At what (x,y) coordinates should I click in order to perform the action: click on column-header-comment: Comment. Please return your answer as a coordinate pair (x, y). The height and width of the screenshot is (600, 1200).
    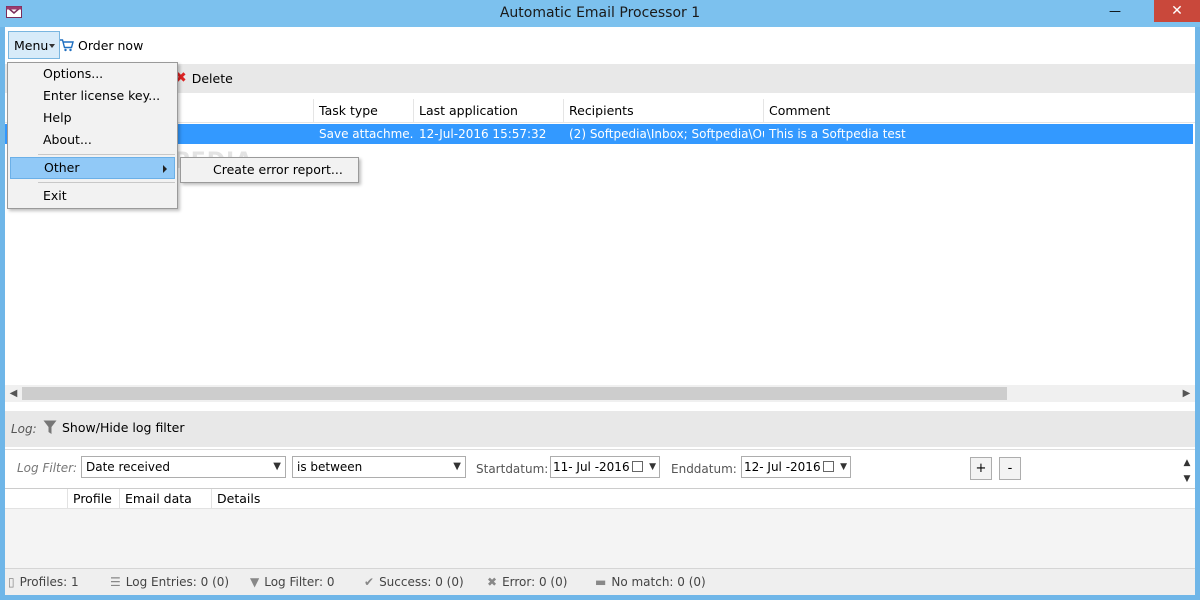
    Looking at the image, I should click on (979, 111).